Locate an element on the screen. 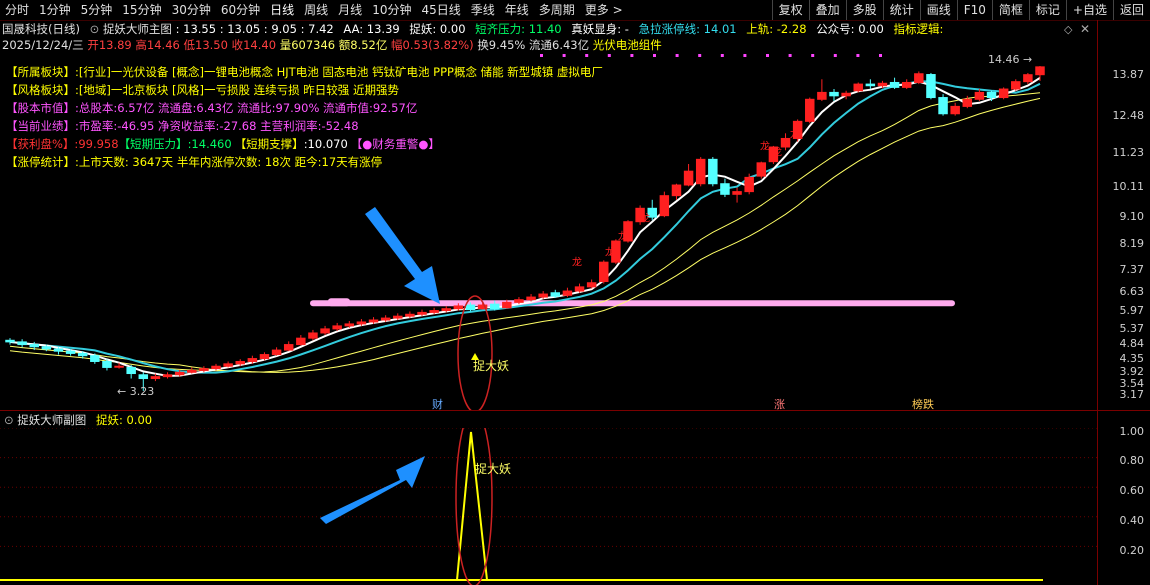  upper-rail-value: 上轨: -2.28 is located at coordinates (776, 29).